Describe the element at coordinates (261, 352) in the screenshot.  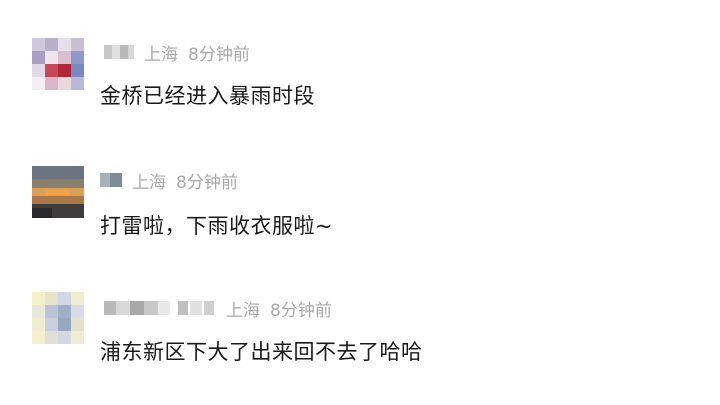
I see `comment-text: 浦东新区下大了出来回不去了哈哈` at that location.